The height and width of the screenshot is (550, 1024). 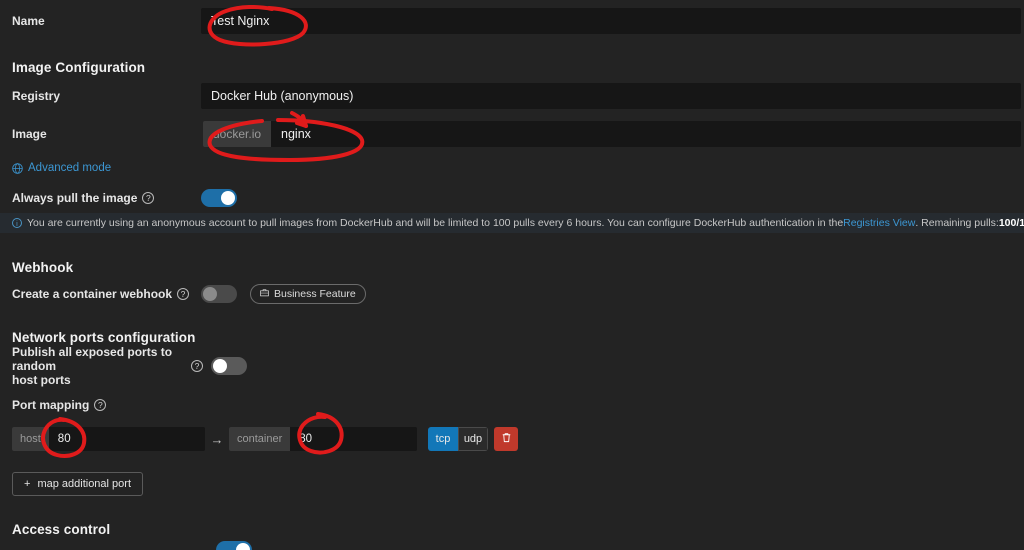 I want to click on publish-all-ports-toggle, so click(x=229, y=366).